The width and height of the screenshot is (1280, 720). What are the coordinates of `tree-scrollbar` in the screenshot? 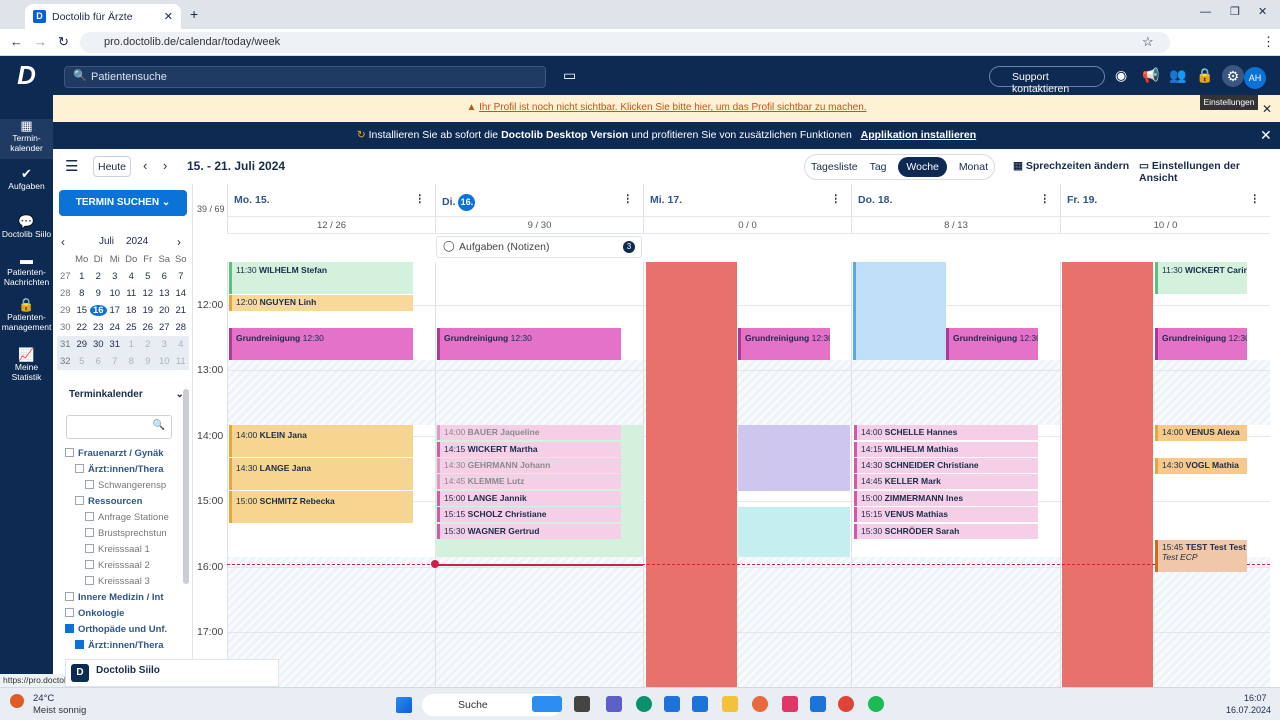 It's located at (186, 486).